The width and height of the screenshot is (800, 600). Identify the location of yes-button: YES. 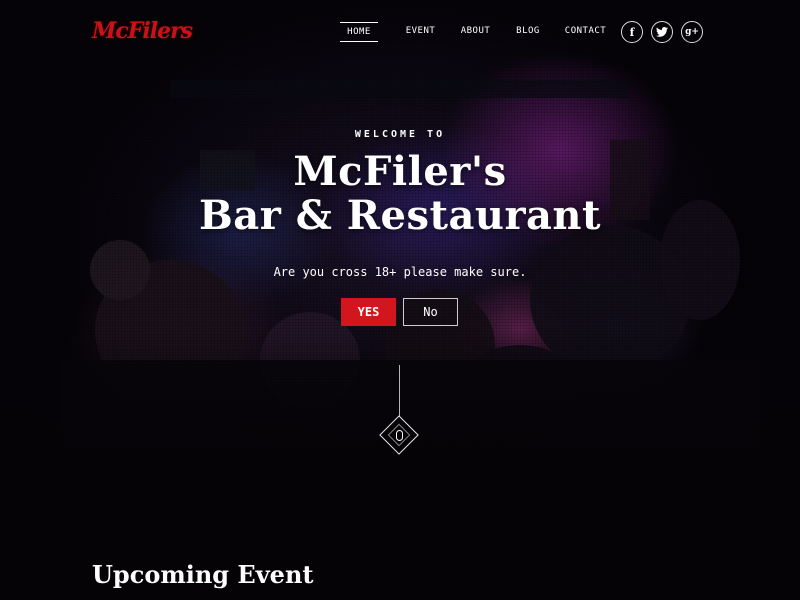
(368, 312).